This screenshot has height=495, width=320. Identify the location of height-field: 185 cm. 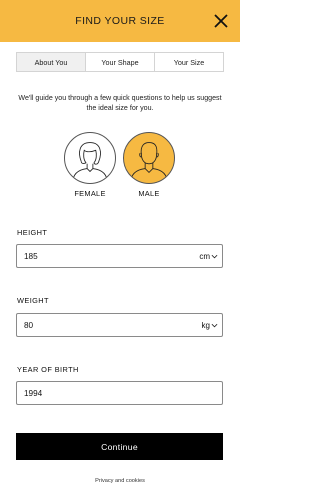
(119, 256).